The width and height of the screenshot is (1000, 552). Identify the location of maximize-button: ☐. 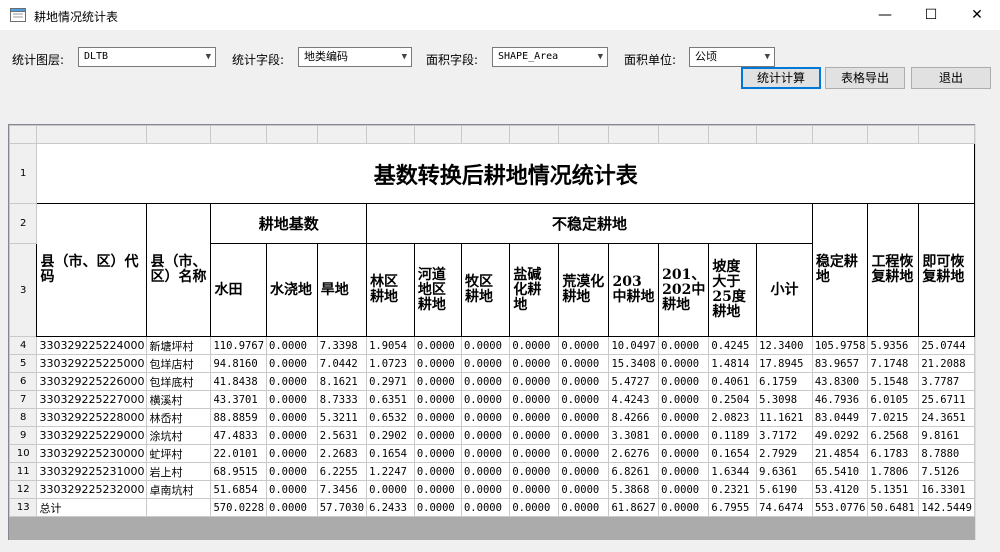
(931, 15).